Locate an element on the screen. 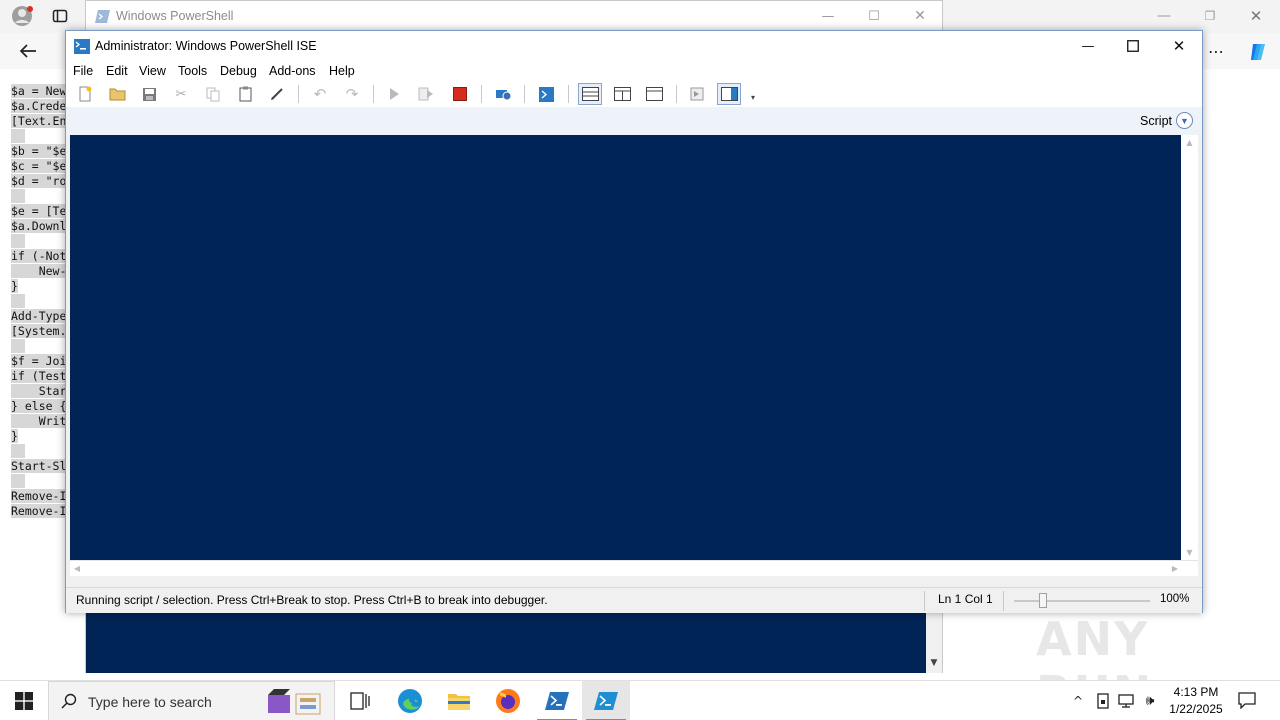 This screenshot has width=1280, height=720. script-line-text: $a.Crede is located at coordinates (39, 106).